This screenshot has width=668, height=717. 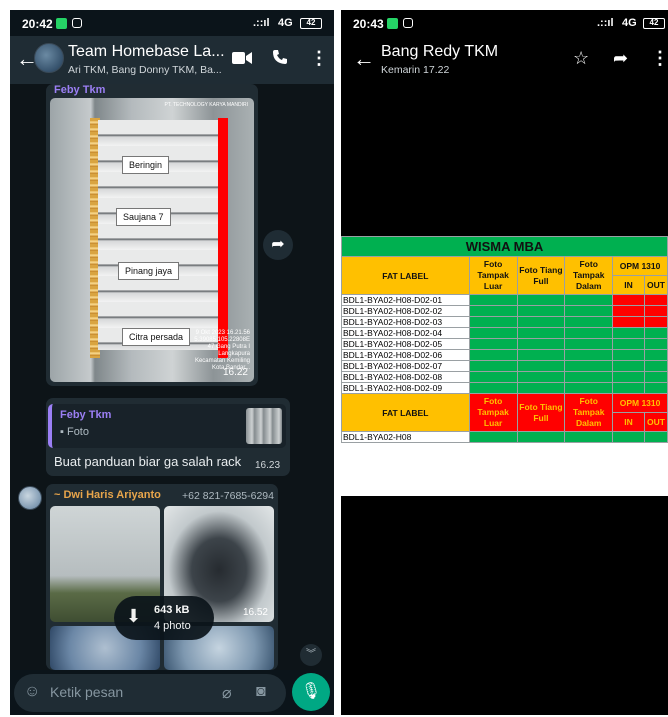 I want to click on table-row: BDL1-BYA02-H08-D02-02, so click(x=504, y=311).